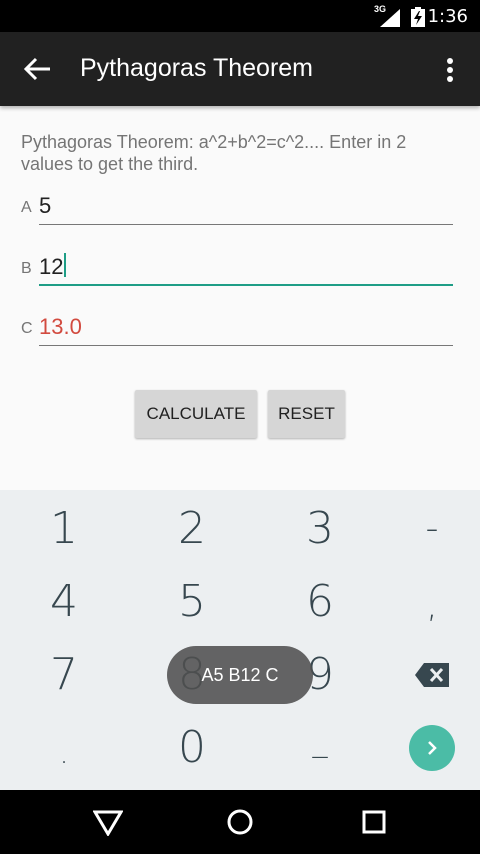  Describe the element at coordinates (320, 529) in the screenshot. I see `key-3: 3` at that location.